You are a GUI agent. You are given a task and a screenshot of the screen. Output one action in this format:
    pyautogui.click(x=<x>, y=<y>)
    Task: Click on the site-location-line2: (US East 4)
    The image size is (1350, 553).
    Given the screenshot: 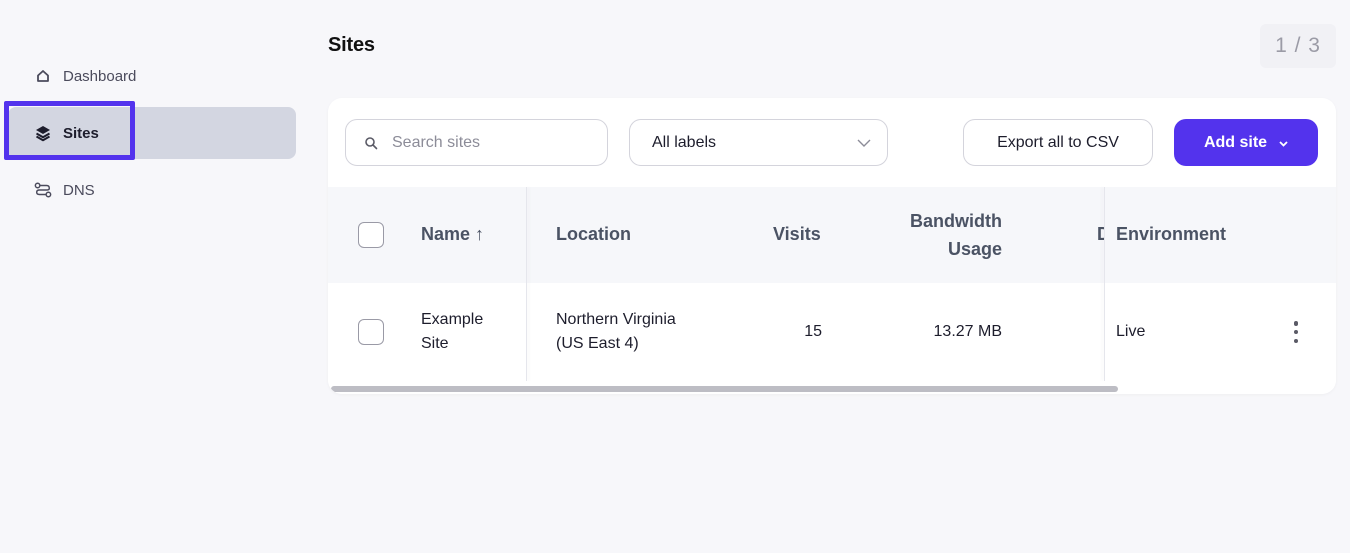 What is the action you would take?
    pyautogui.click(x=597, y=343)
    